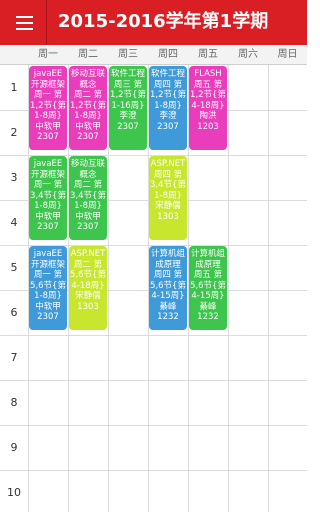 This screenshot has width=320, height=512. Describe the element at coordinates (208, 54) in the screenshot. I see `day-header: 周五` at that location.